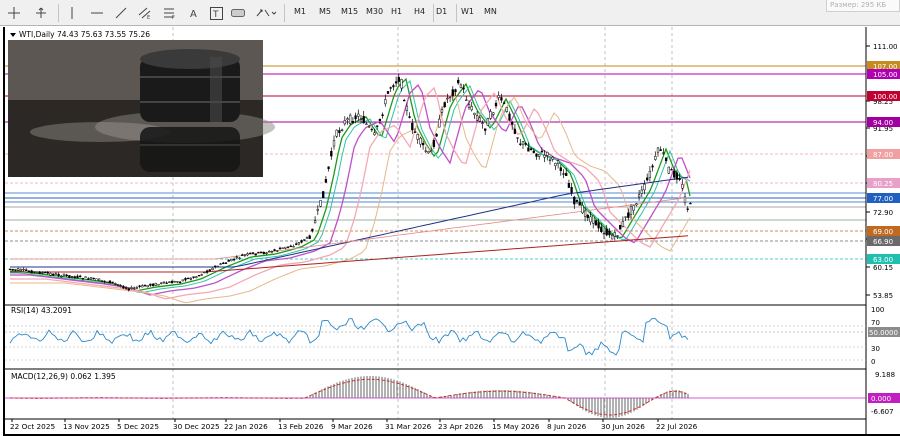  Describe the element at coordinates (301, 426) in the screenshot. I see `date-label: 13 Feb 2026` at that location.